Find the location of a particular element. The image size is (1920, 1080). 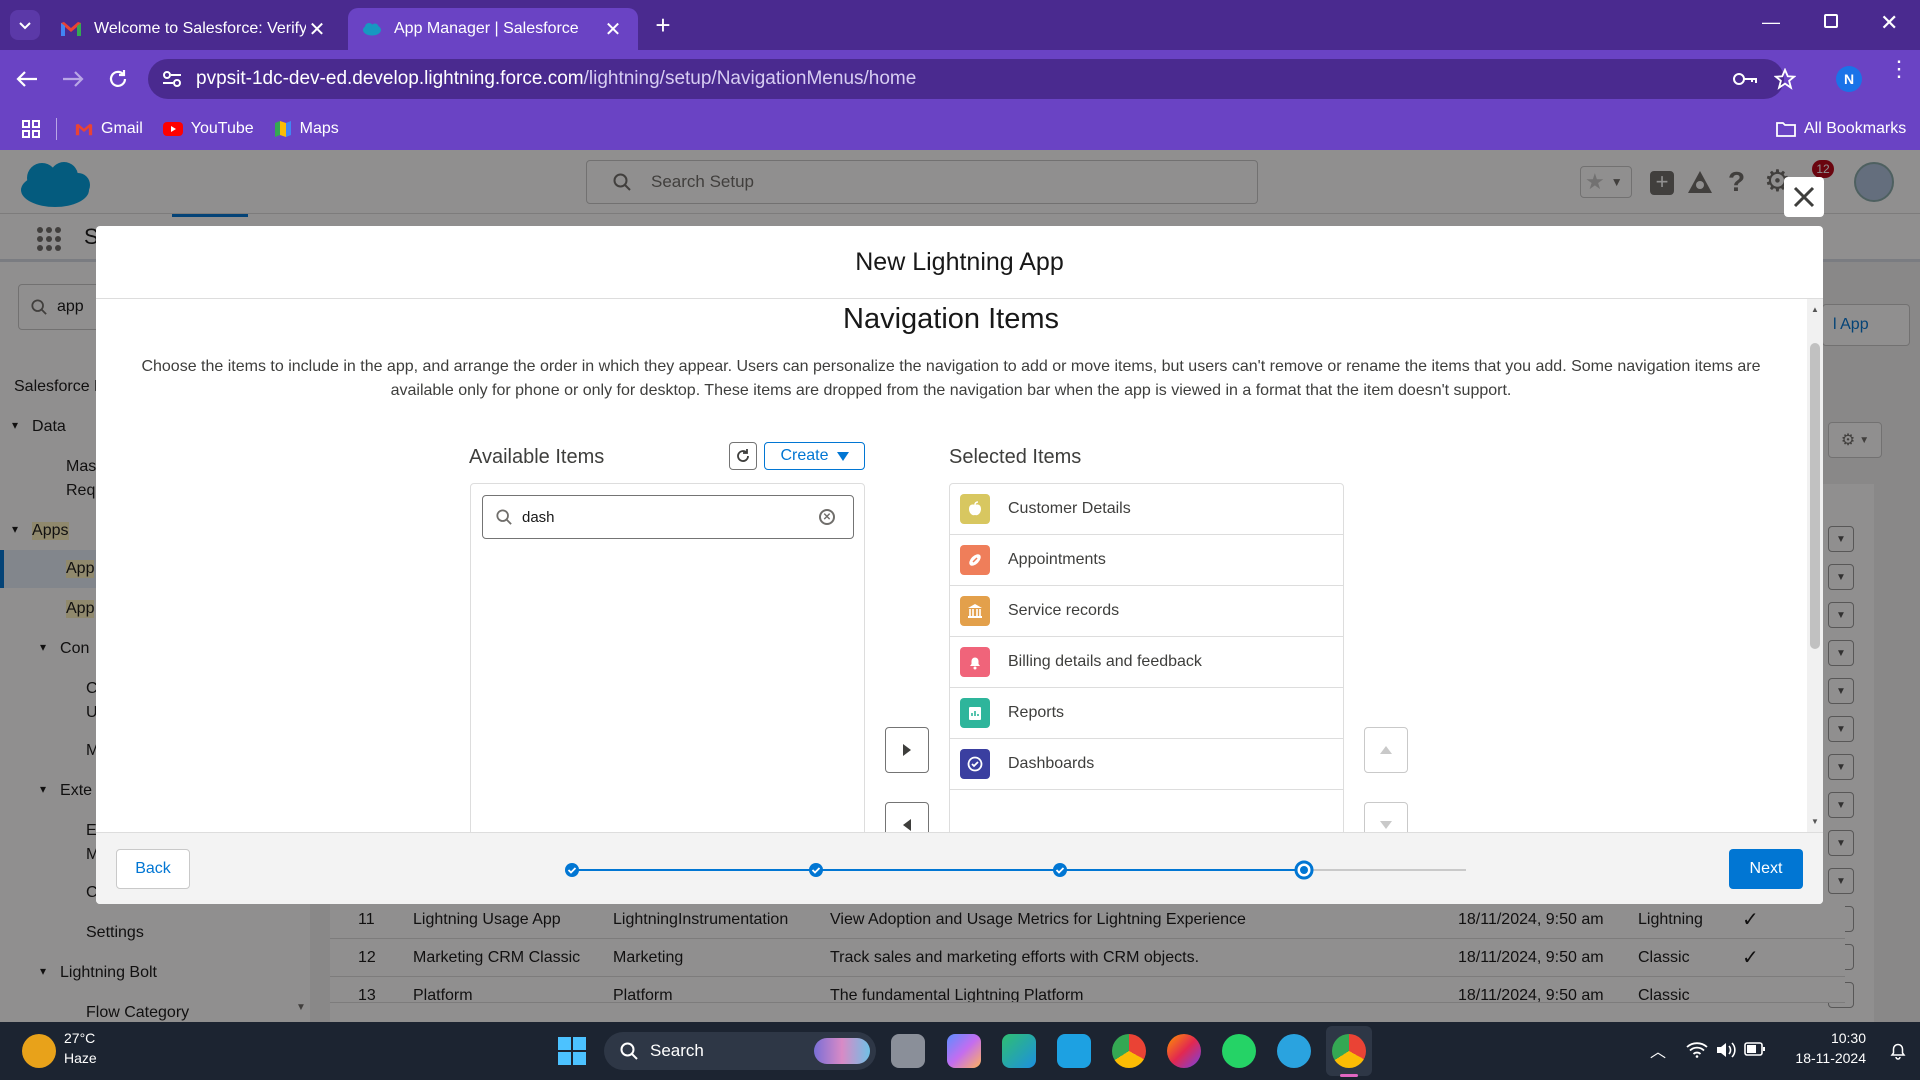

chevron-up-icon: ︿ is located at coordinates (1658, 1050).